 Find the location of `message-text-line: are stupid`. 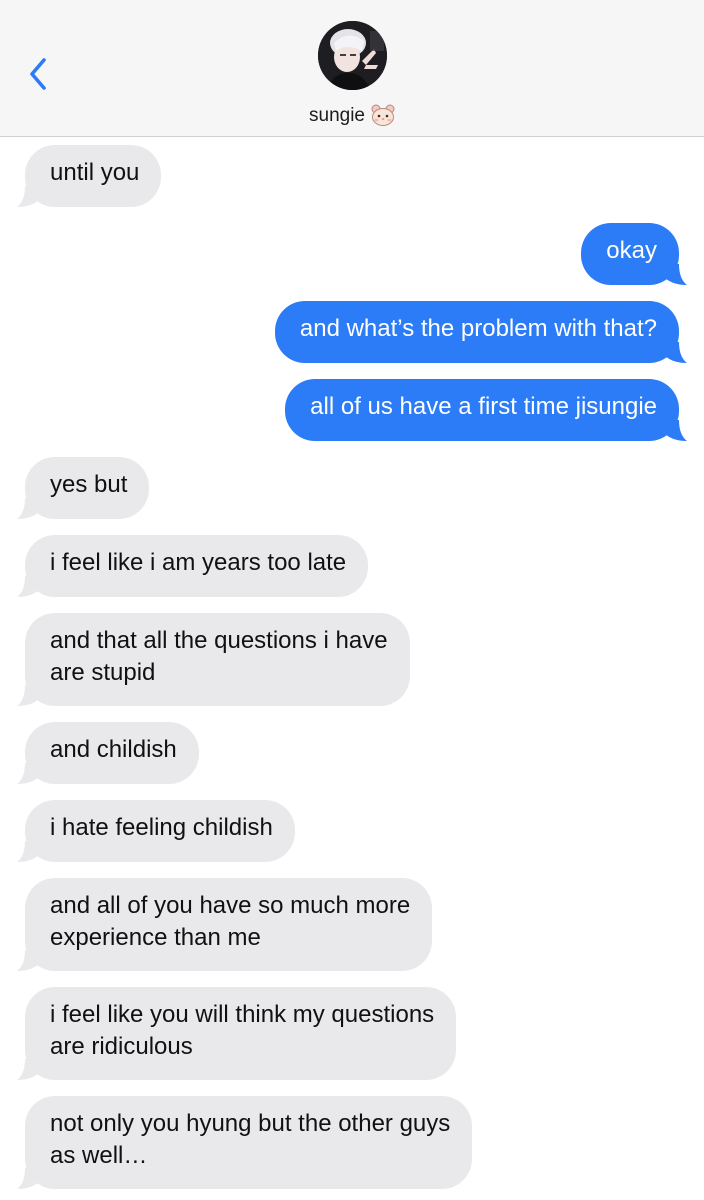

message-text-line: are stupid is located at coordinates (103, 672).